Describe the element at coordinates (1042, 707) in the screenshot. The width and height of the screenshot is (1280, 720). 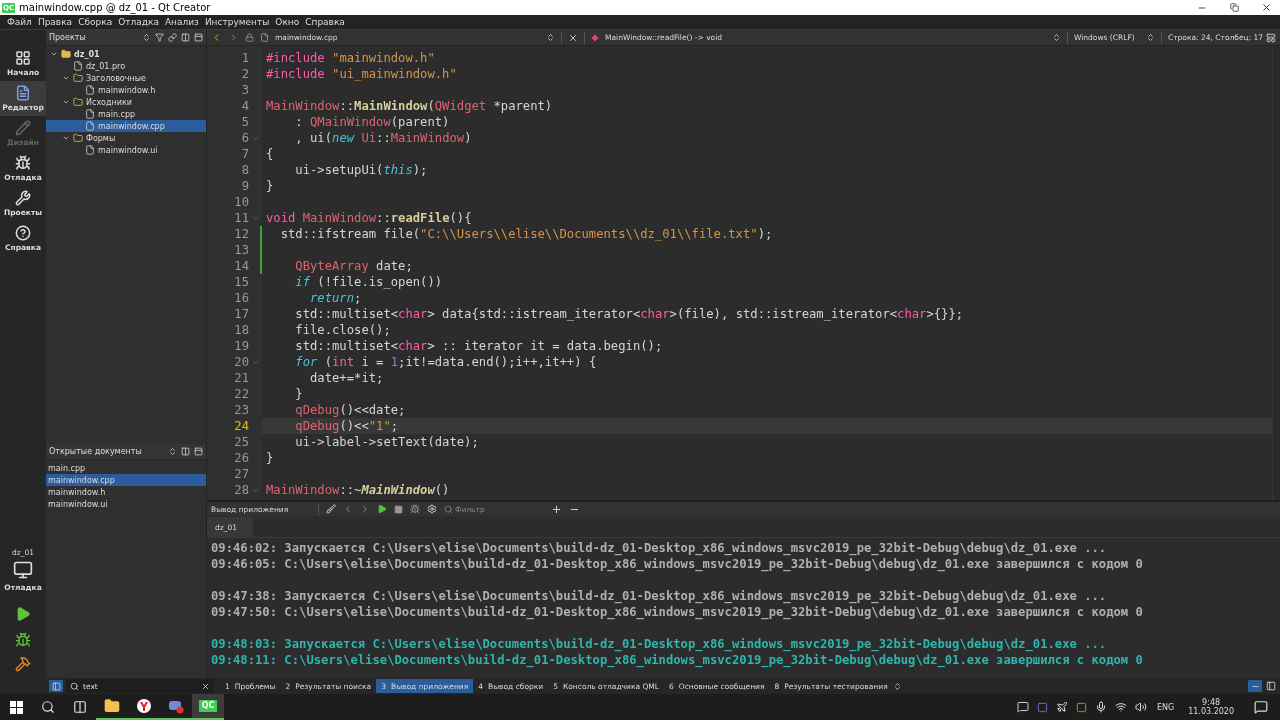
I see `app-tray-icon` at that location.